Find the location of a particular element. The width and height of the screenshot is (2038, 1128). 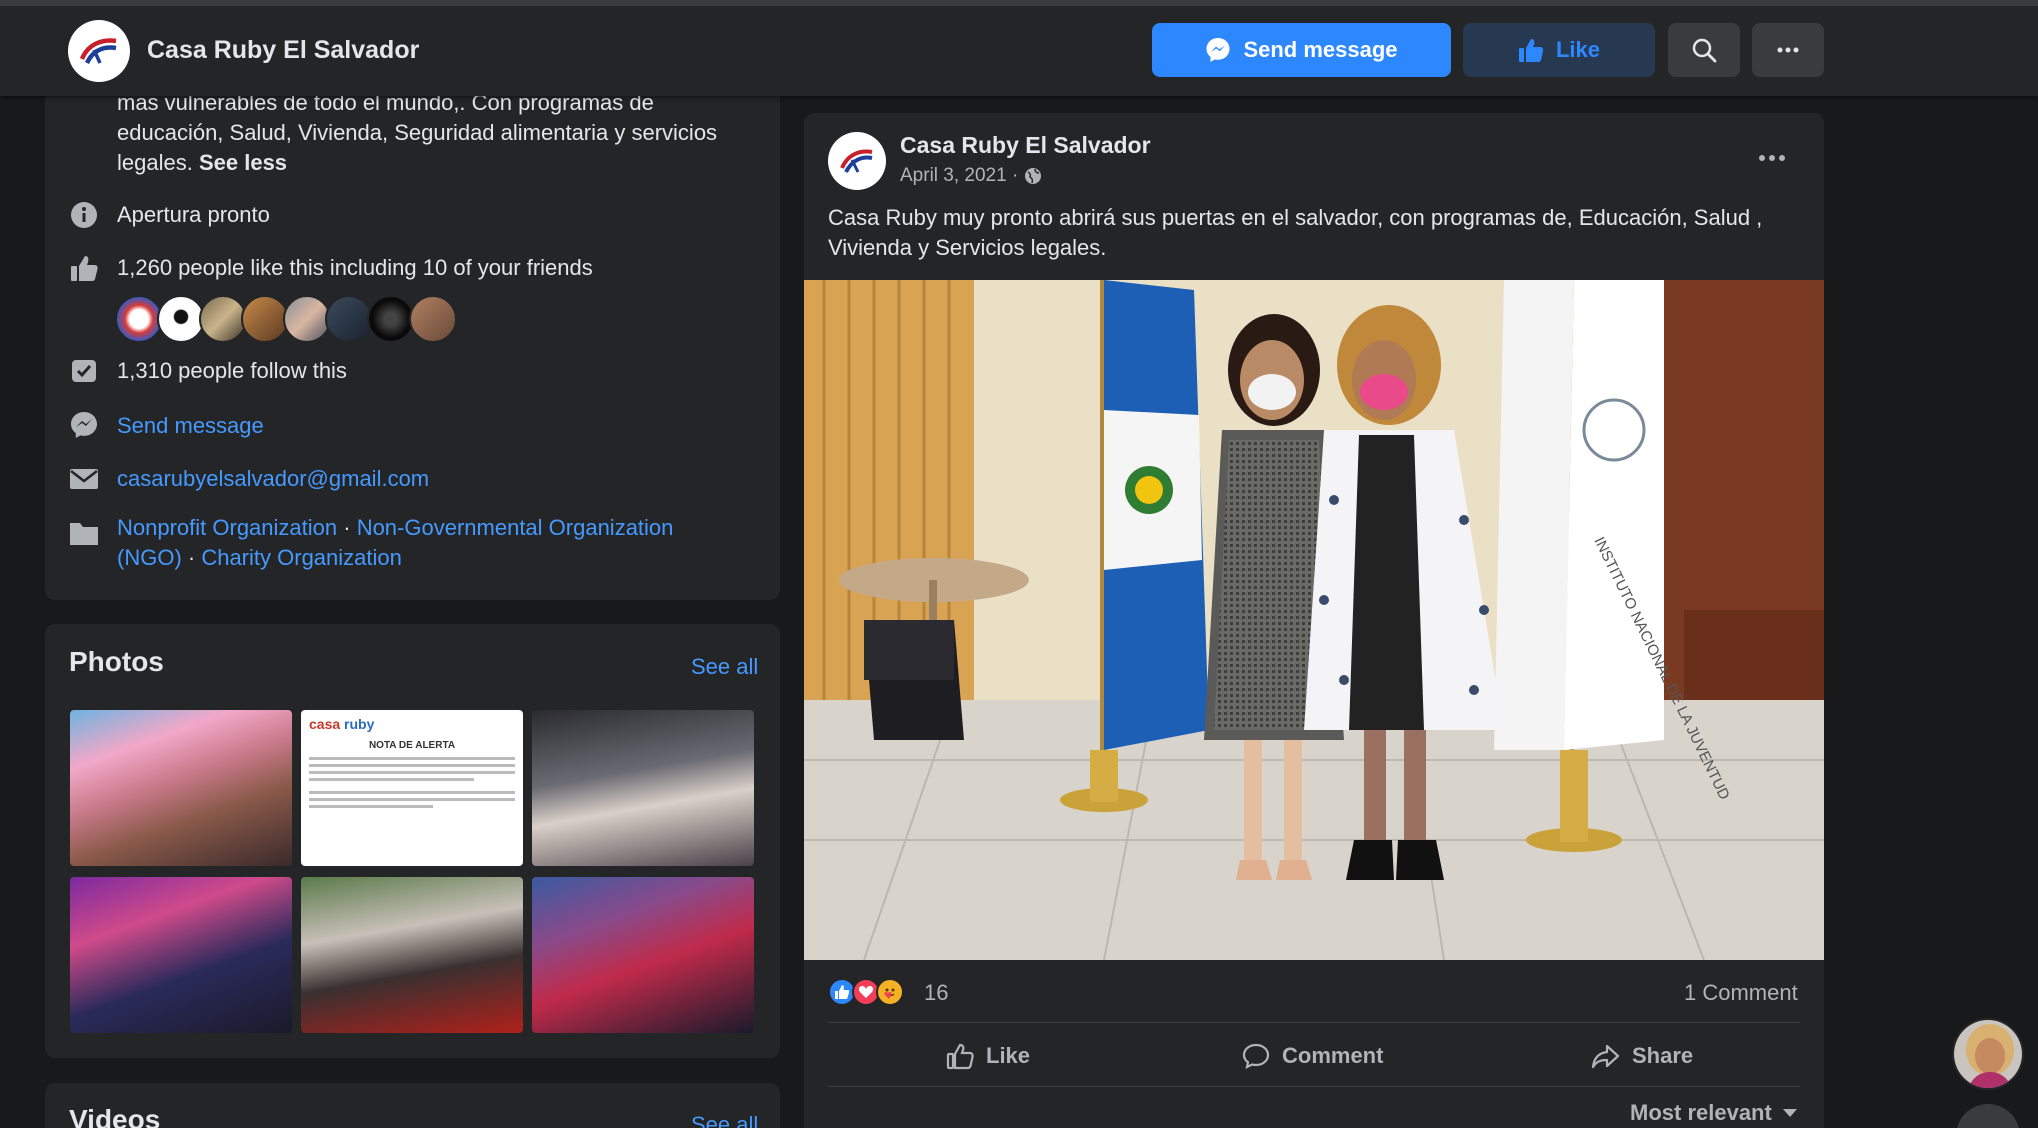

post-date: April 3, 2021 · is located at coordinates (971, 176).